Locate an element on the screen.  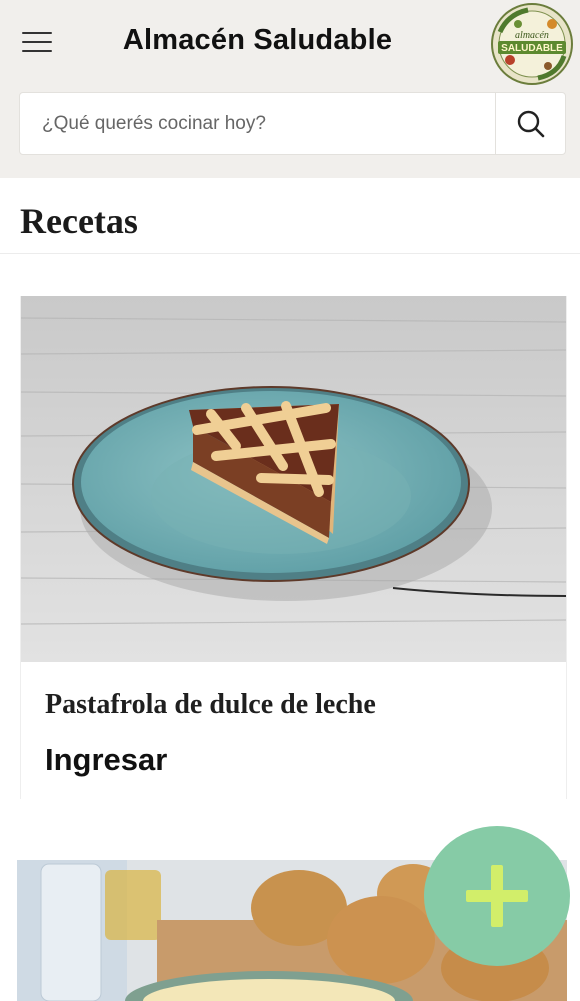
enter-recipe-link: Ingresar is located at coordinates (106, 760).